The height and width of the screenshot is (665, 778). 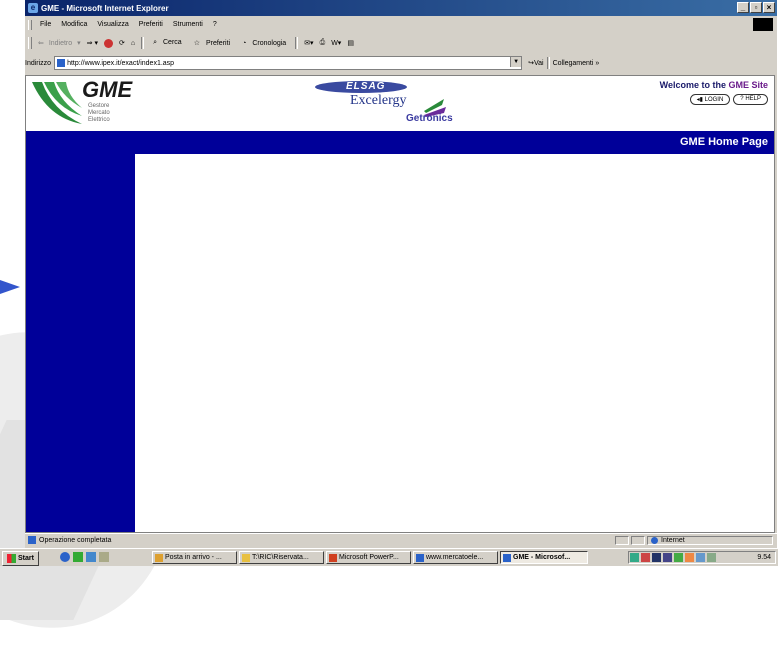 I want to click on favorites-button: ☆ Preferiti, so click(x=212, y=43).